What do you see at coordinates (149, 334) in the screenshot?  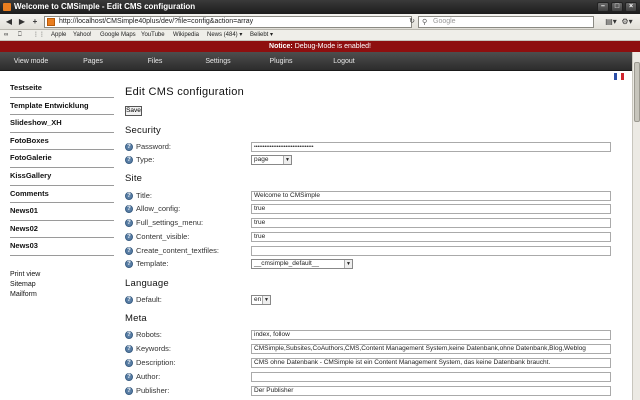 I see `robots-label: Robots:` at bounding box center [149, 334].